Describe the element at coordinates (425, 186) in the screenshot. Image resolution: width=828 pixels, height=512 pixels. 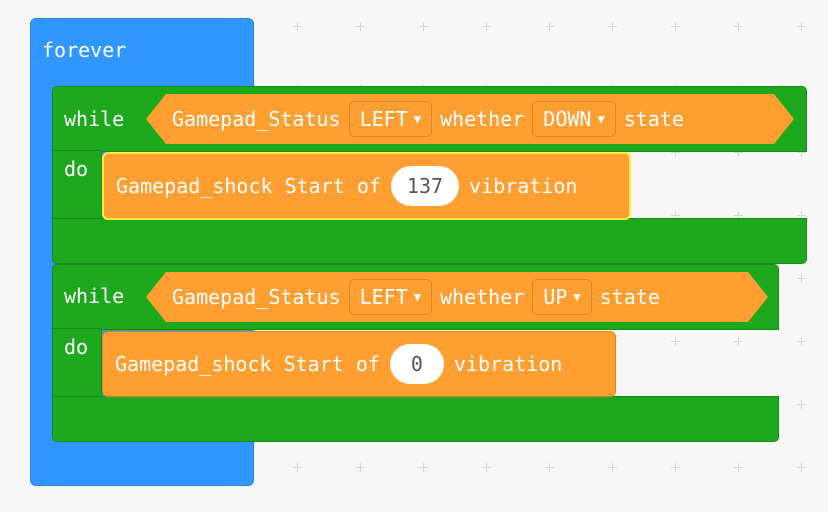
I see `vibration-value-input: 137` at that location.